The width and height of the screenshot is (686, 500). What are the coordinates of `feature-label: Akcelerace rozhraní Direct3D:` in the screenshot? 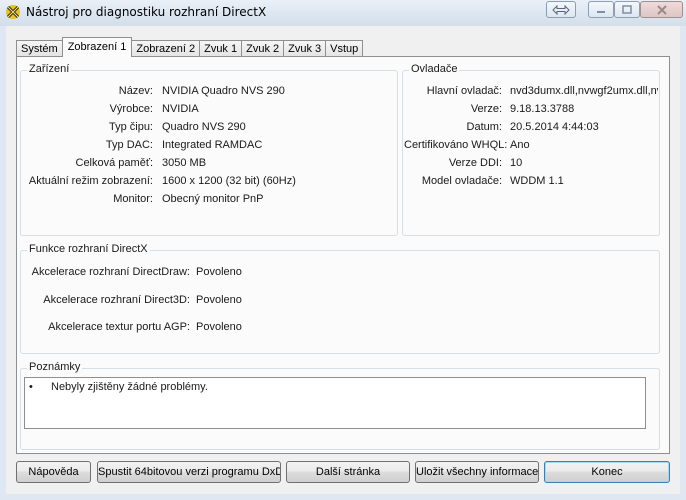 It's located at (116, 300).